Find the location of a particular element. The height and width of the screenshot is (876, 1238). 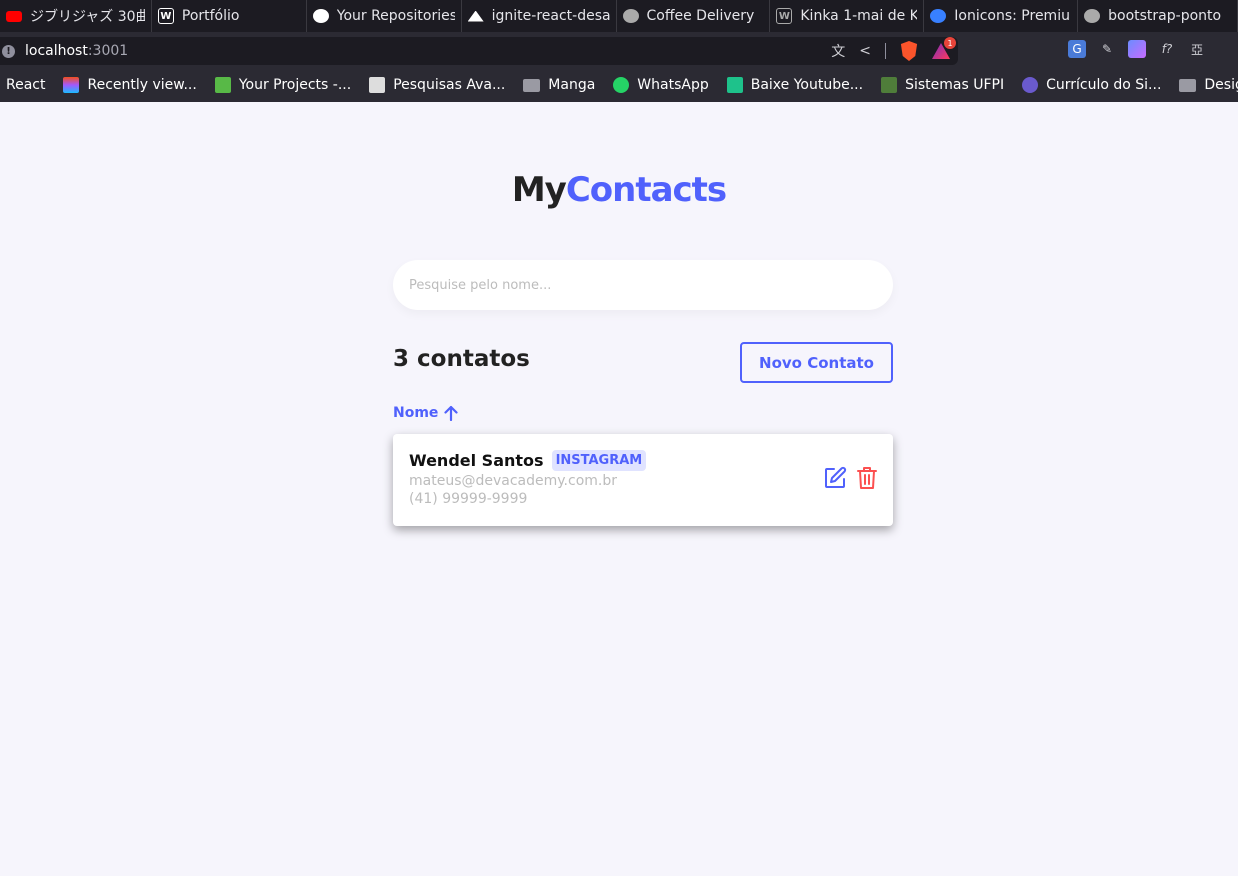

app-logo: MyContacts is located at coordinates (619, 190).